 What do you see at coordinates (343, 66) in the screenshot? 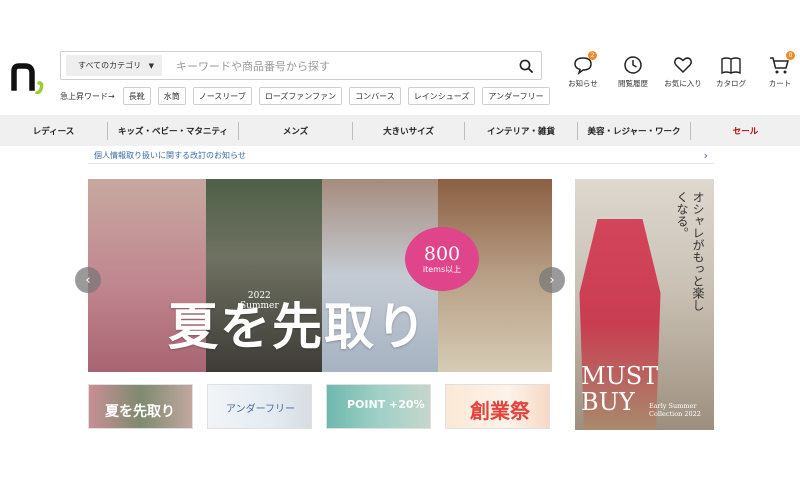
I see `search-input: キーワードや商品番号から探す` at bounding box center [343, 66].